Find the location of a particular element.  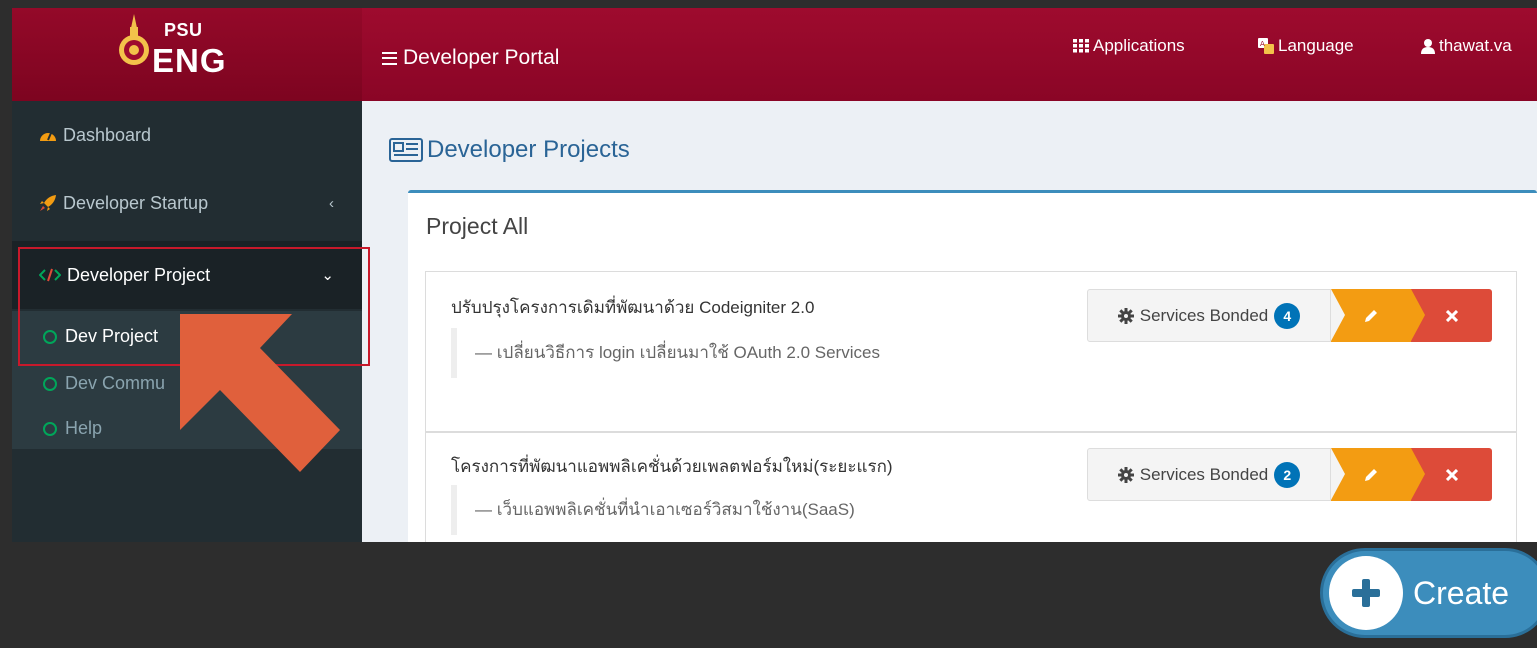

page-title: Developer Projects is located at coordinates (509, 150).